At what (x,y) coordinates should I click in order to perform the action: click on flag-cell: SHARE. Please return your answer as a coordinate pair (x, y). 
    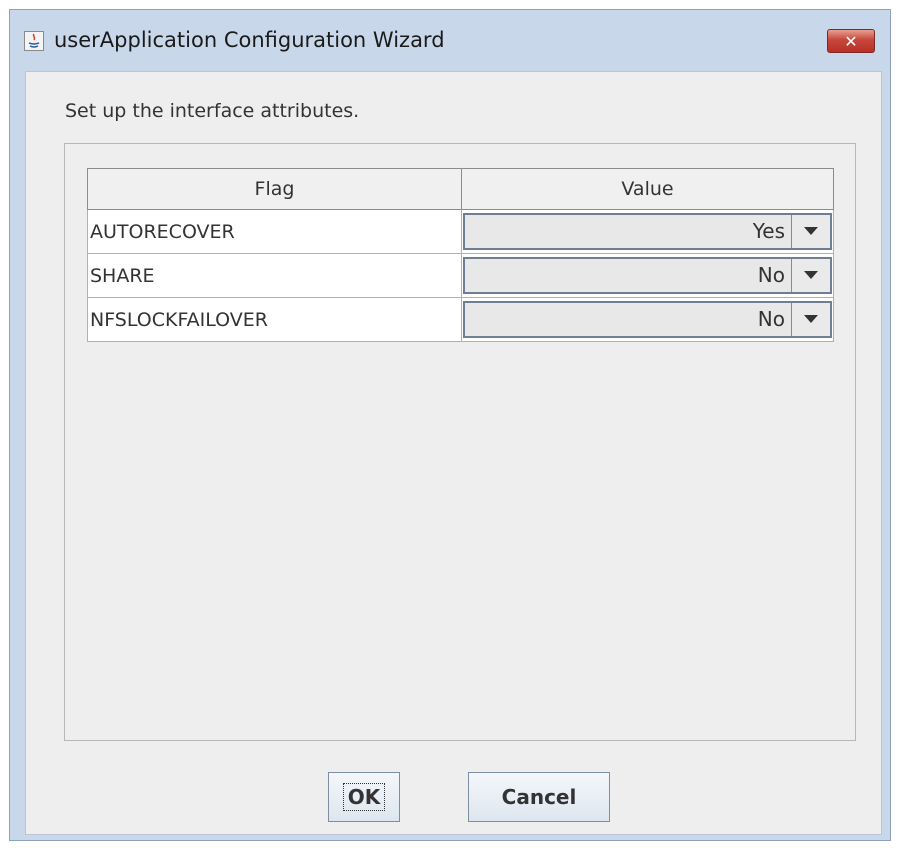
    Looking at the image, I should click on (274, 275).